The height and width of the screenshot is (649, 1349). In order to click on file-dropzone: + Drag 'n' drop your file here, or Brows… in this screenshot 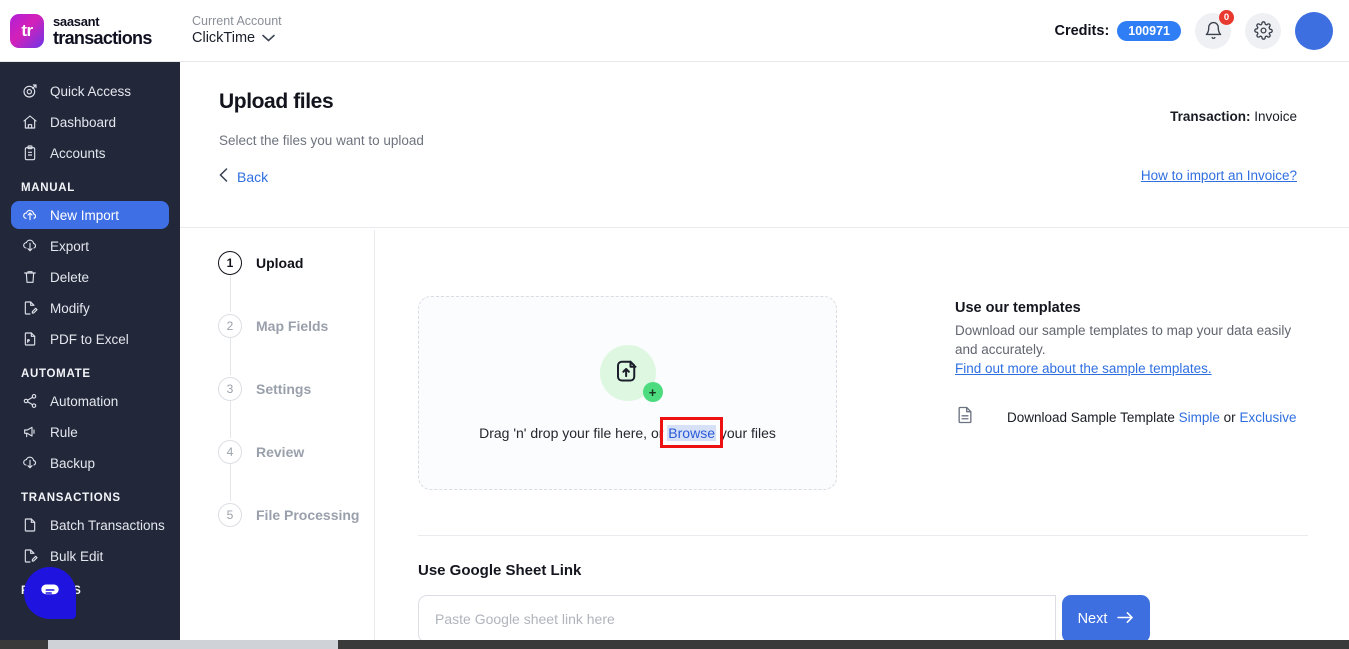, I will do `click(627, 393)`.